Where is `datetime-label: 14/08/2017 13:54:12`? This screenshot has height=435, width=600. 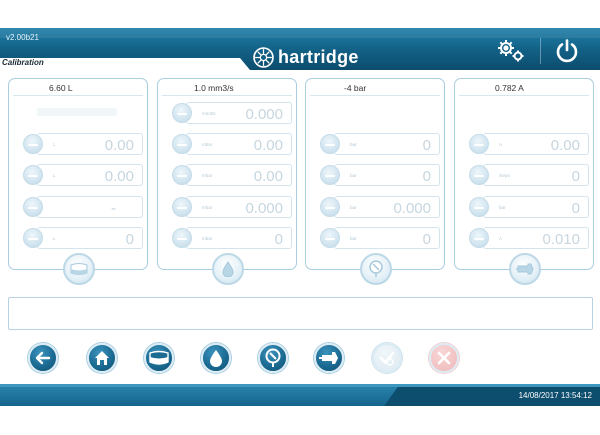
datetime-label: 14/08/2017 13:54:12 is located at coordinates (555, 395).